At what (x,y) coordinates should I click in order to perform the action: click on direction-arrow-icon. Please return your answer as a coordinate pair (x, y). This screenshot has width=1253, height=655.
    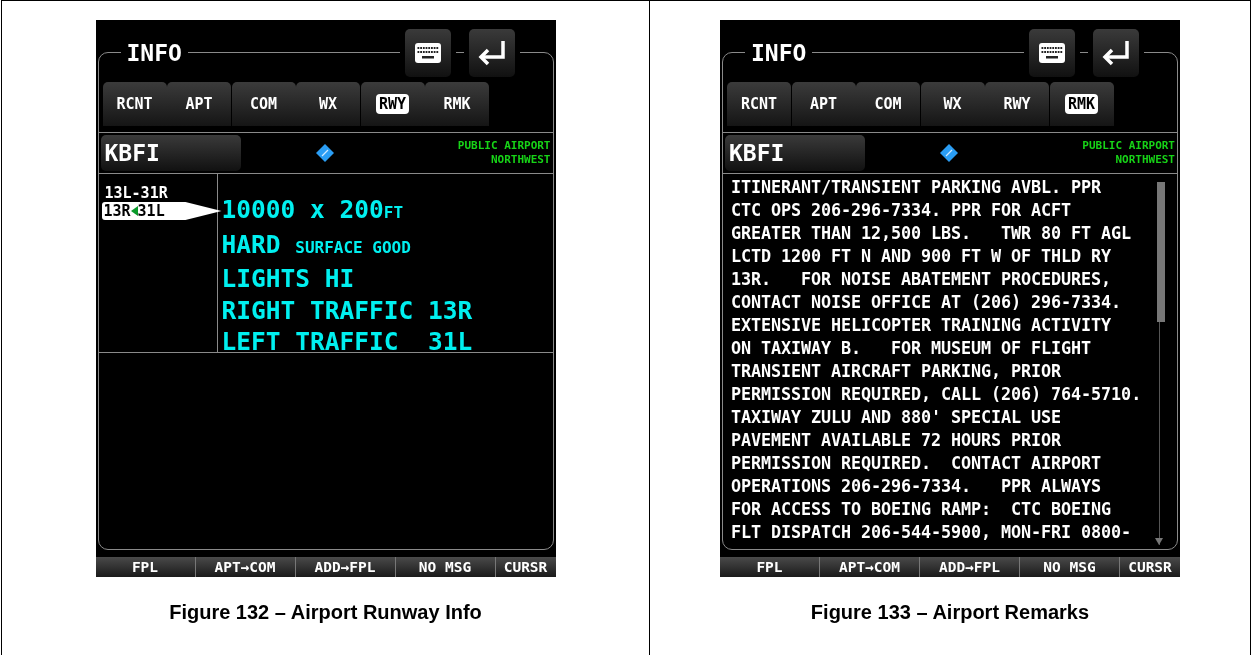
    Looking at the image, I should click on (134, 211).